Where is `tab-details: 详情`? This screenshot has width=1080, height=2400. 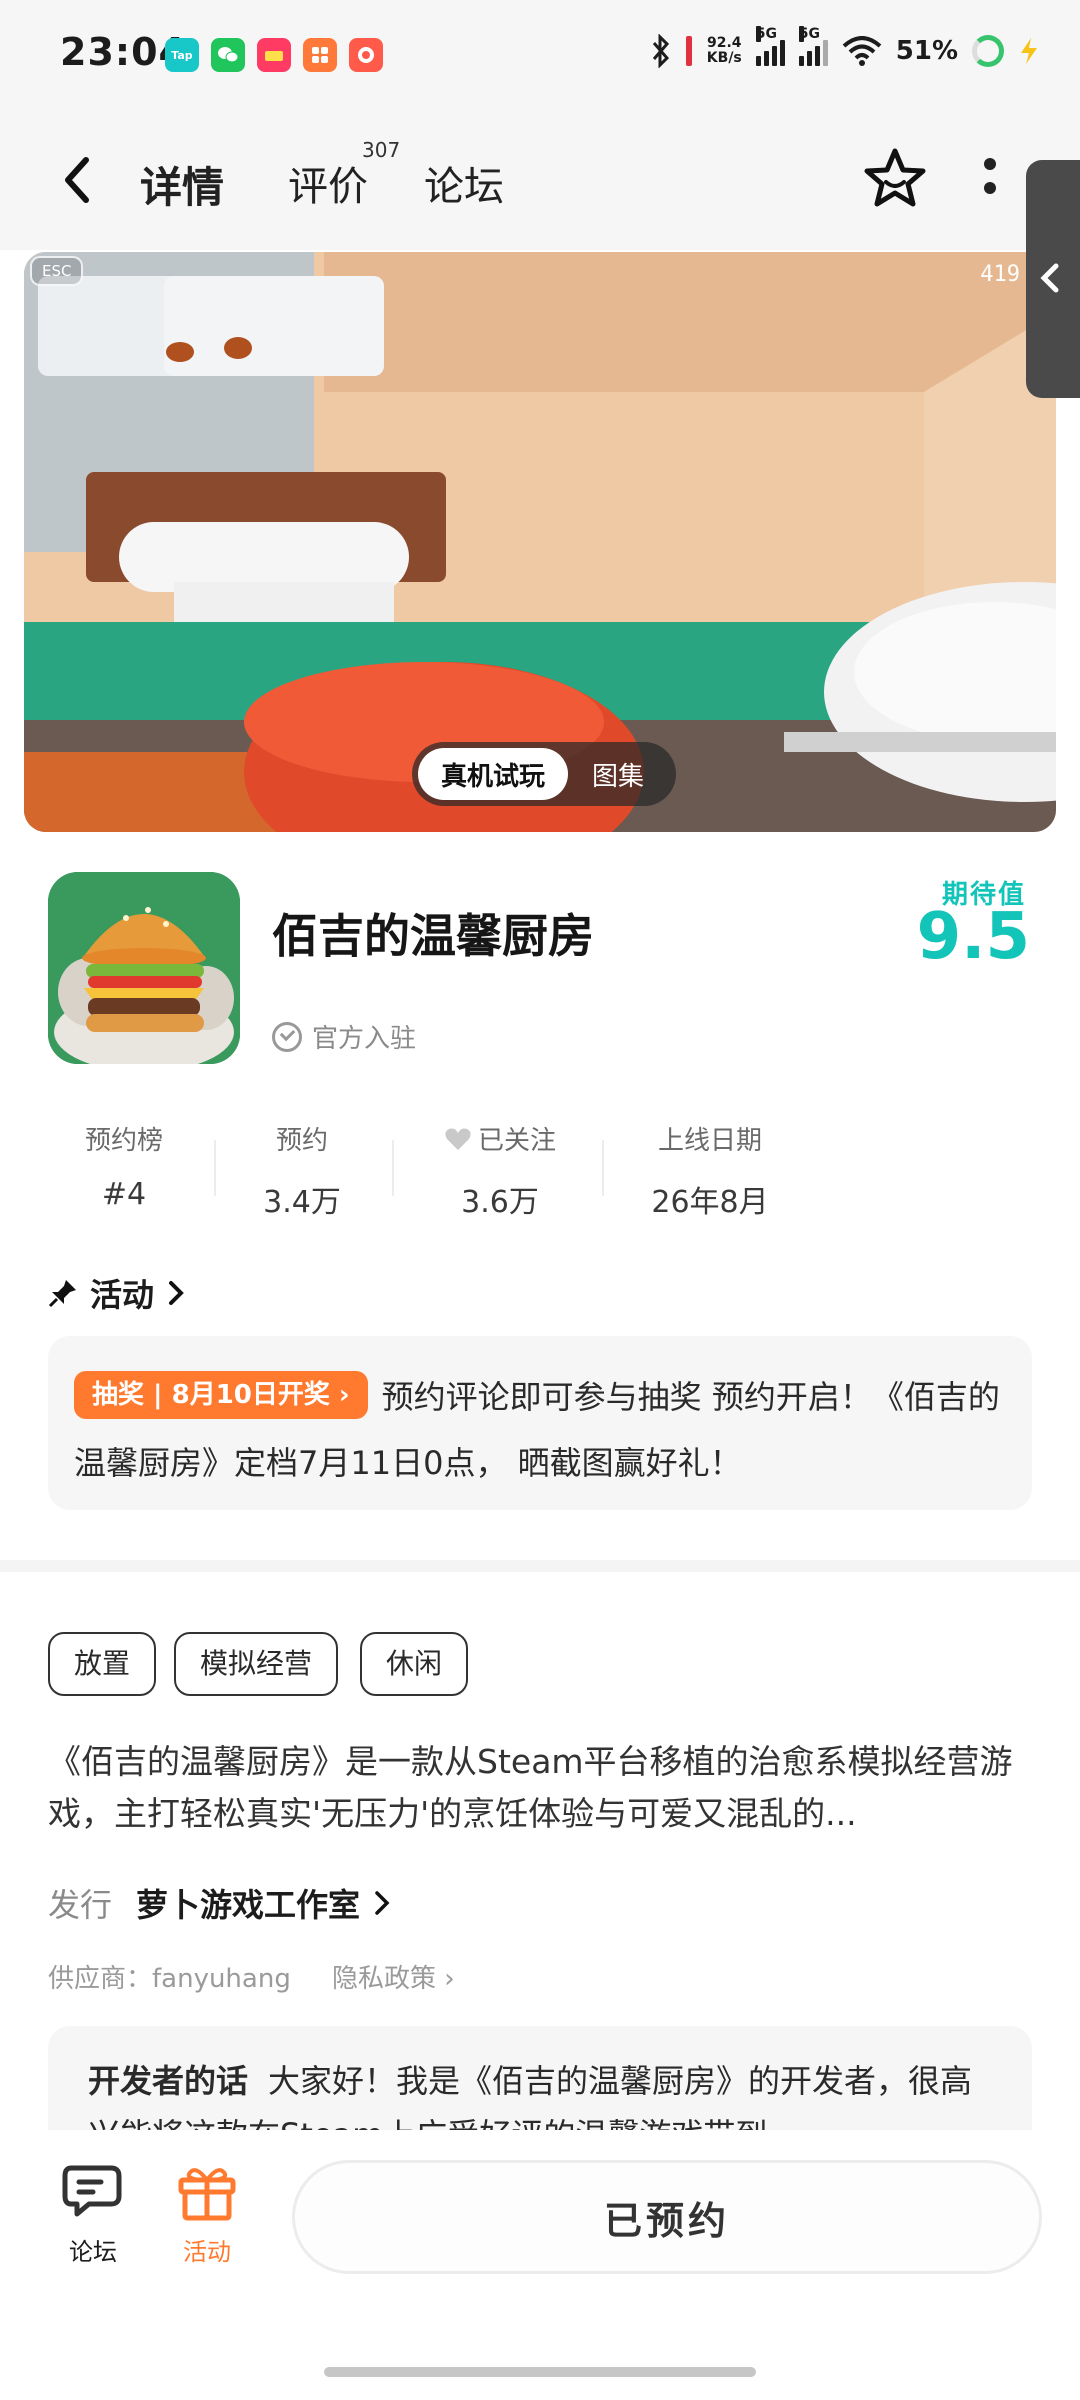
tab-details: 详情 is located at coordinates (182, 185).